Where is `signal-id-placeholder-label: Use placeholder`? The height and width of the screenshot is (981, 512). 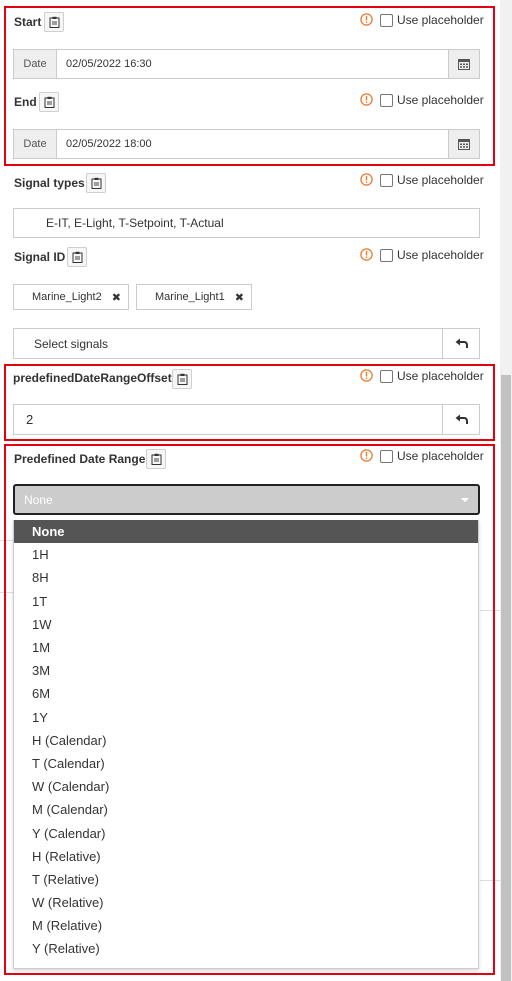
signal-id-placeholder-label: Use placeholder is located at coordinates (440, 255).